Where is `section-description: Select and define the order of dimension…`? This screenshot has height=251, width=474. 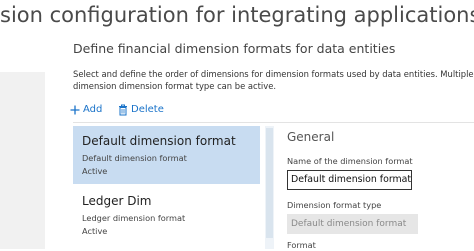
section-description: Select and define the order of dimension… is located at coordinates (273, 80).